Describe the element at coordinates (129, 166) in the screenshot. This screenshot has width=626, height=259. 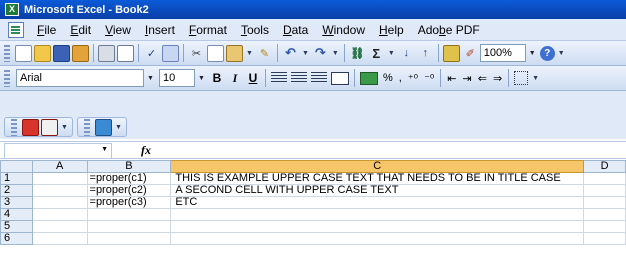
I see `column-header-b: B` at that location.